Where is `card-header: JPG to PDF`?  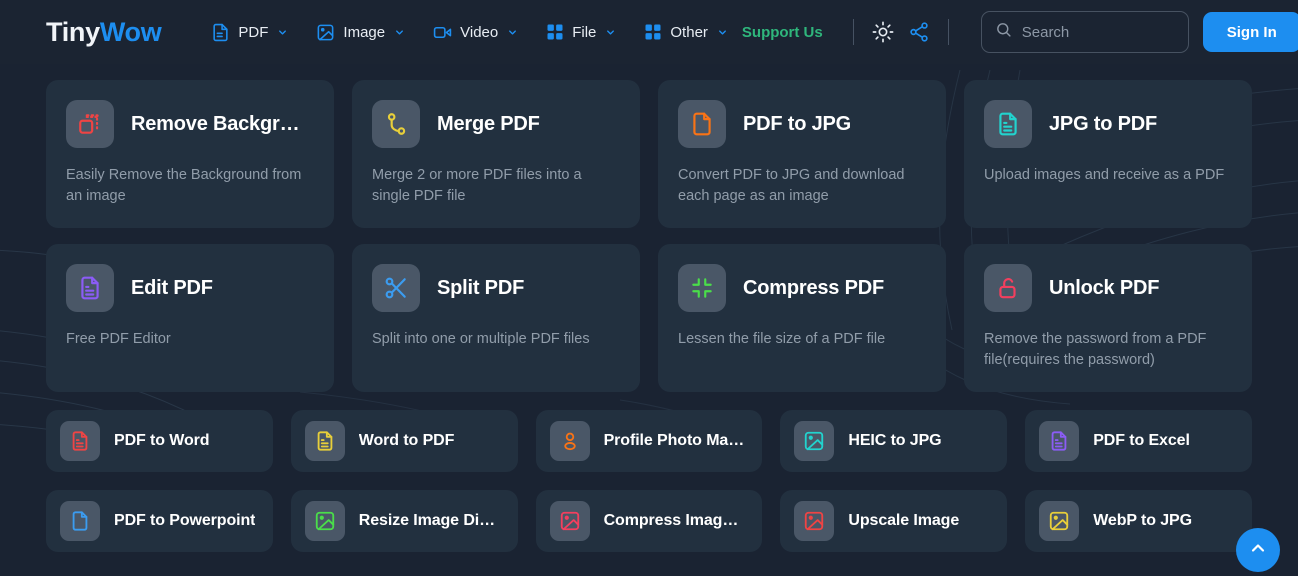
card-header: JPG to PDF is located at coordinates (1108, 124).